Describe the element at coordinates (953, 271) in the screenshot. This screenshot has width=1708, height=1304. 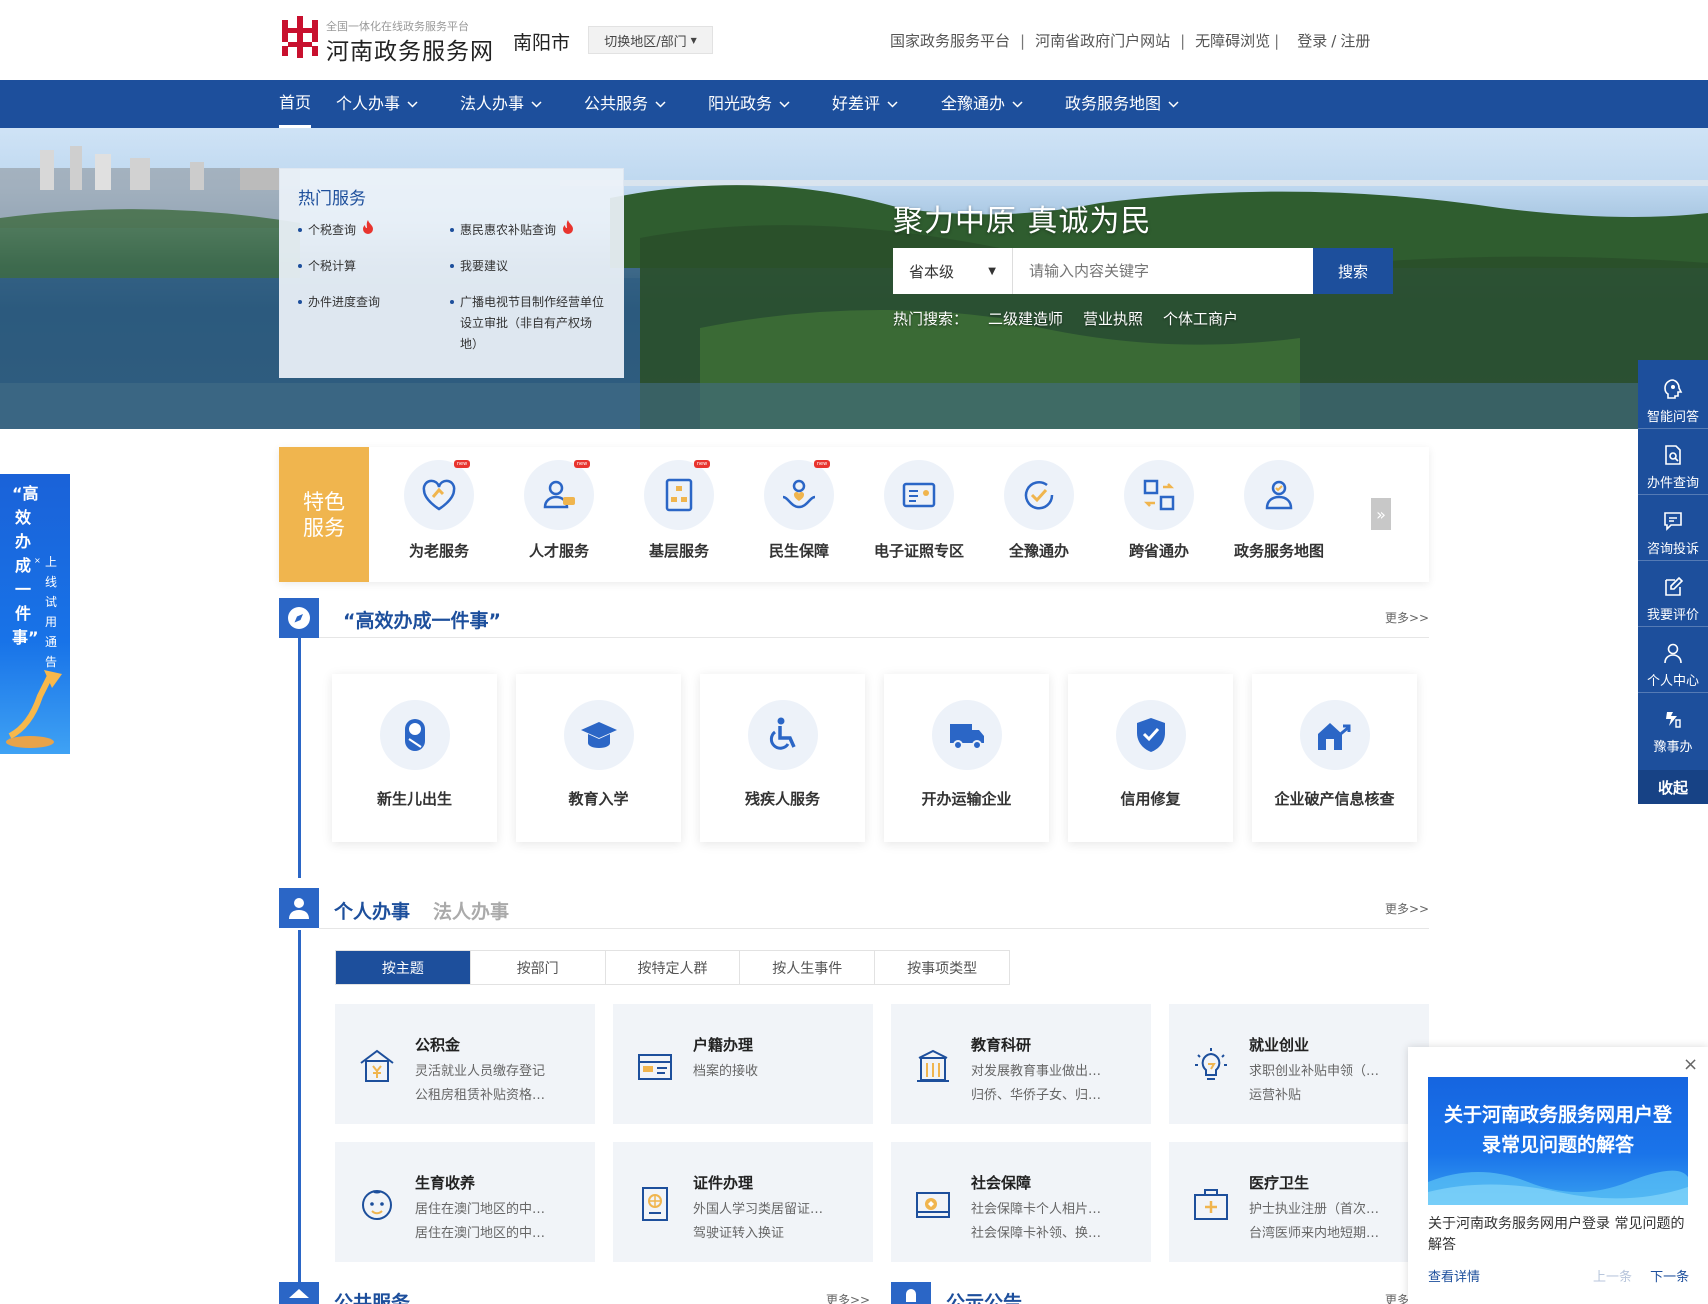
I see `search-level-select: 省本级 ▼` at that location.